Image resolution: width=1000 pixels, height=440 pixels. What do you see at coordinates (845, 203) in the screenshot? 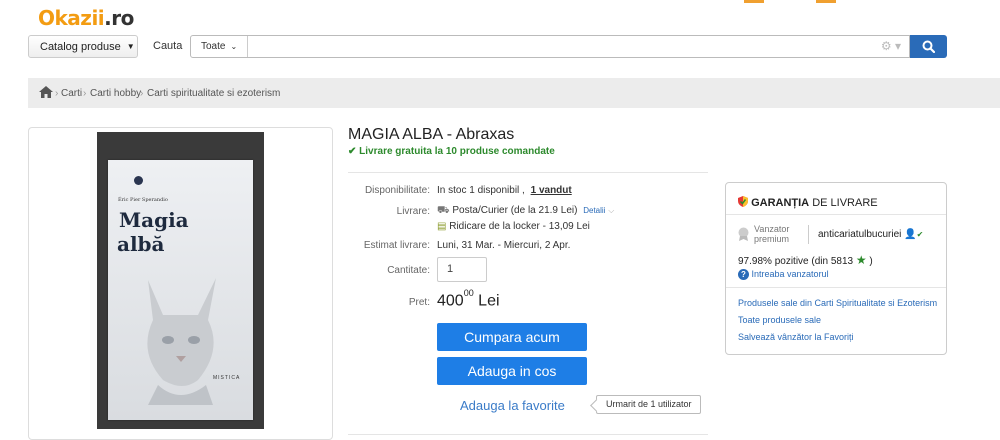
I see `guarantee-rest: DE LIVRARE` at bounding box center [845, 203].